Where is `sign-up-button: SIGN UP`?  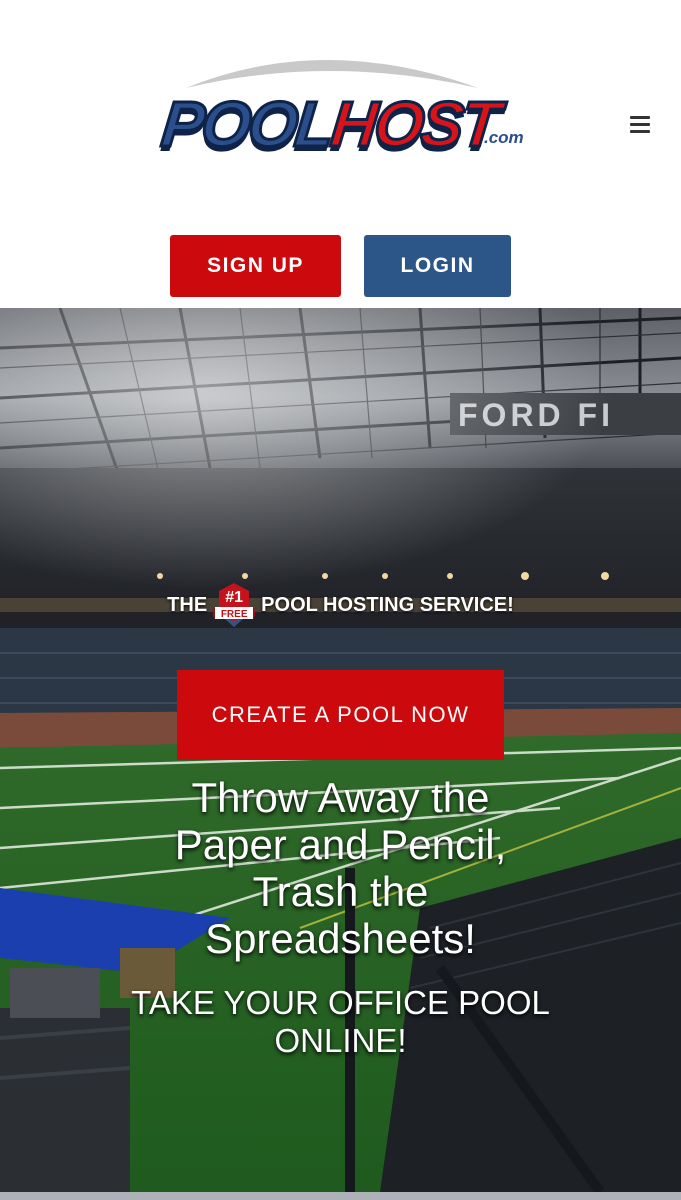 sign-up-button: SIGN UP is located at coordinates (255, 266).